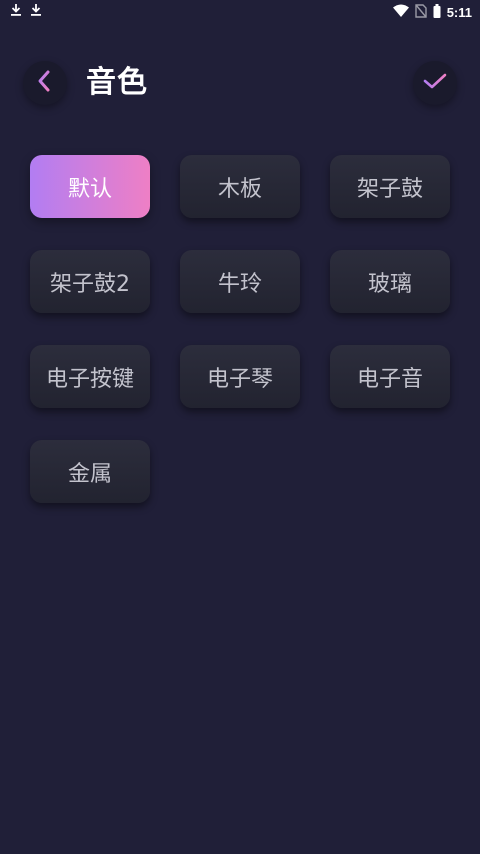  I want to click on chevron-left-icon, so click(45, 83).